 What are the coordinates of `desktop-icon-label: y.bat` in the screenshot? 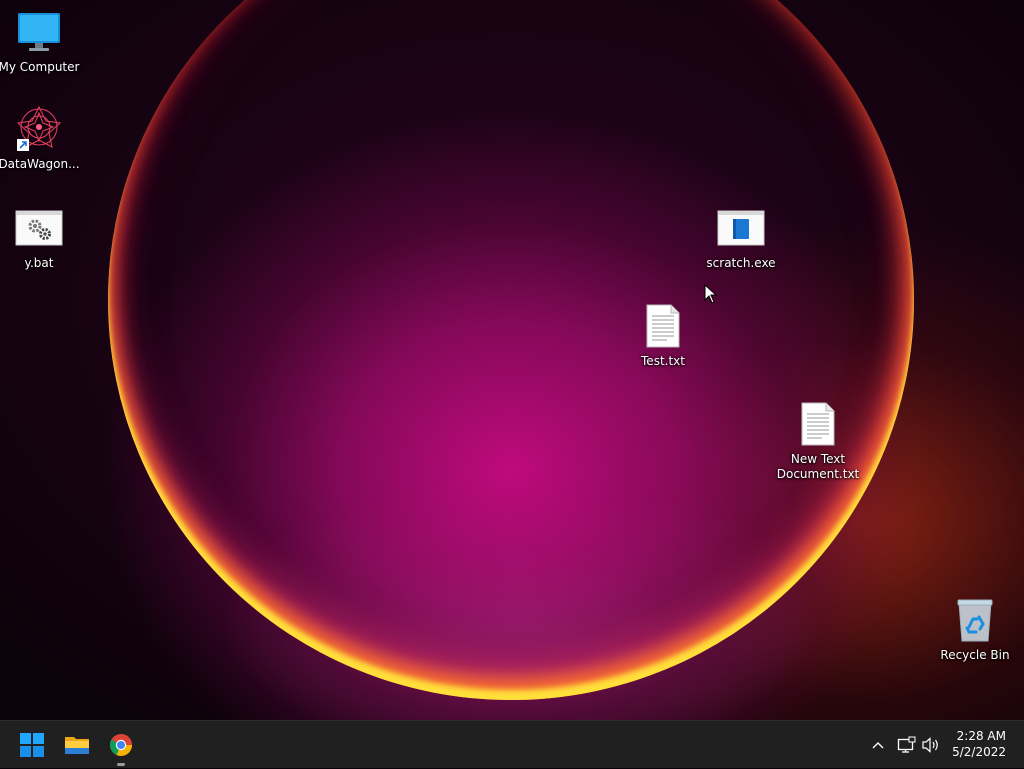 It's located at (39, 263).